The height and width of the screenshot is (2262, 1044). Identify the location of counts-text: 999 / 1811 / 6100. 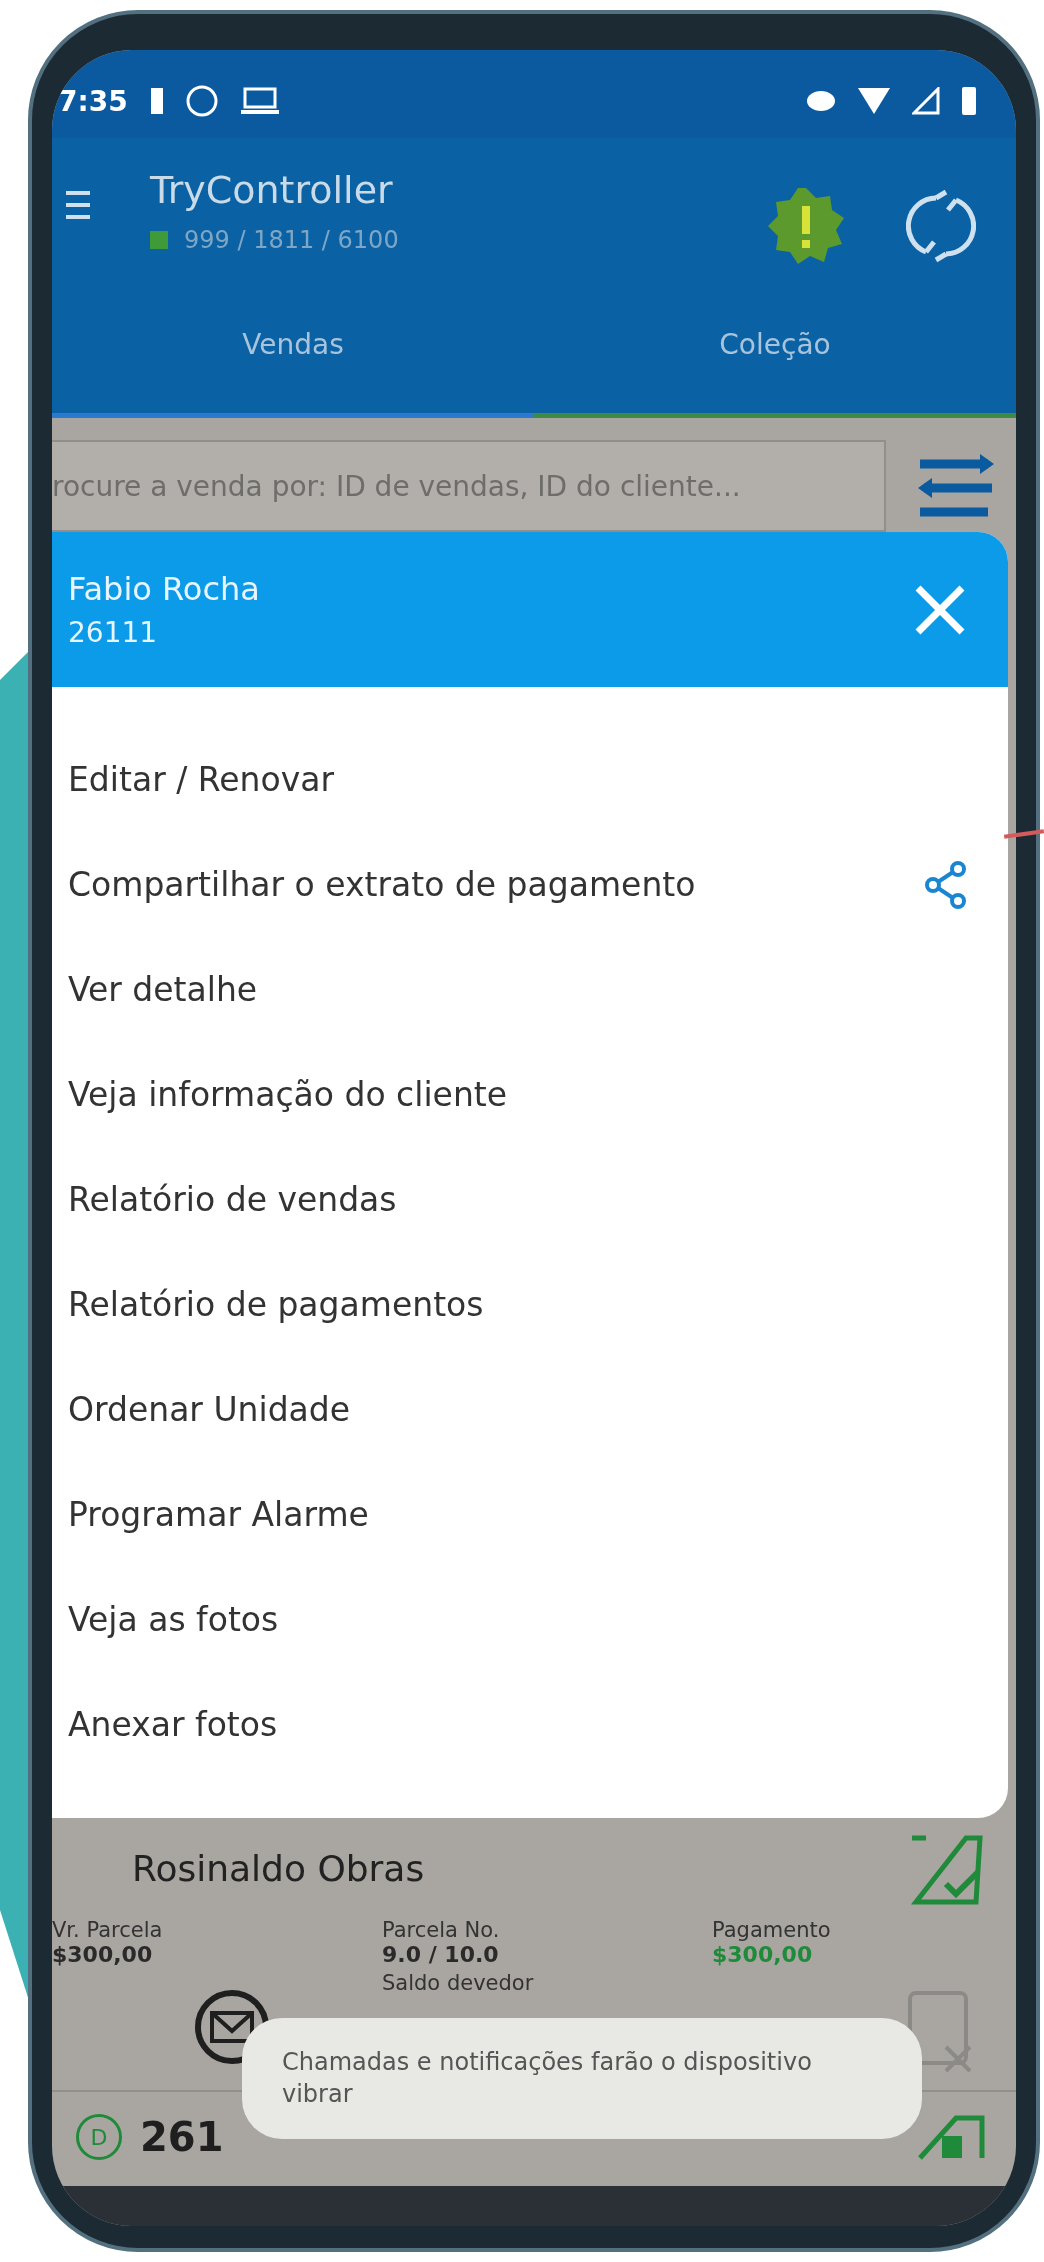
(291, 240).